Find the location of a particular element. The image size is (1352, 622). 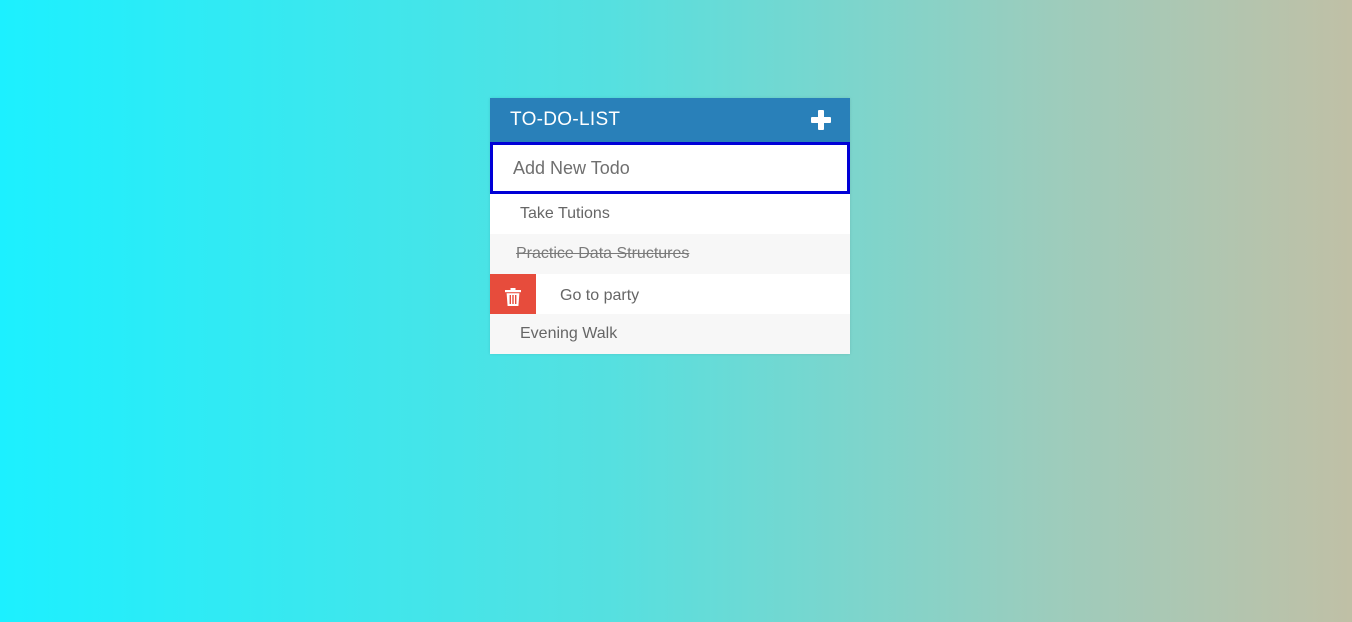

plus-icon is located at coordinates (821, 120).